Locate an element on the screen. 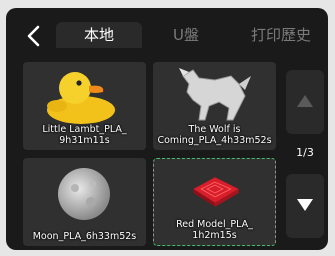 Image resolution: width=335 pixels, height=256 pixels. tab-local: 本地 is located at coordinates (99, 35).